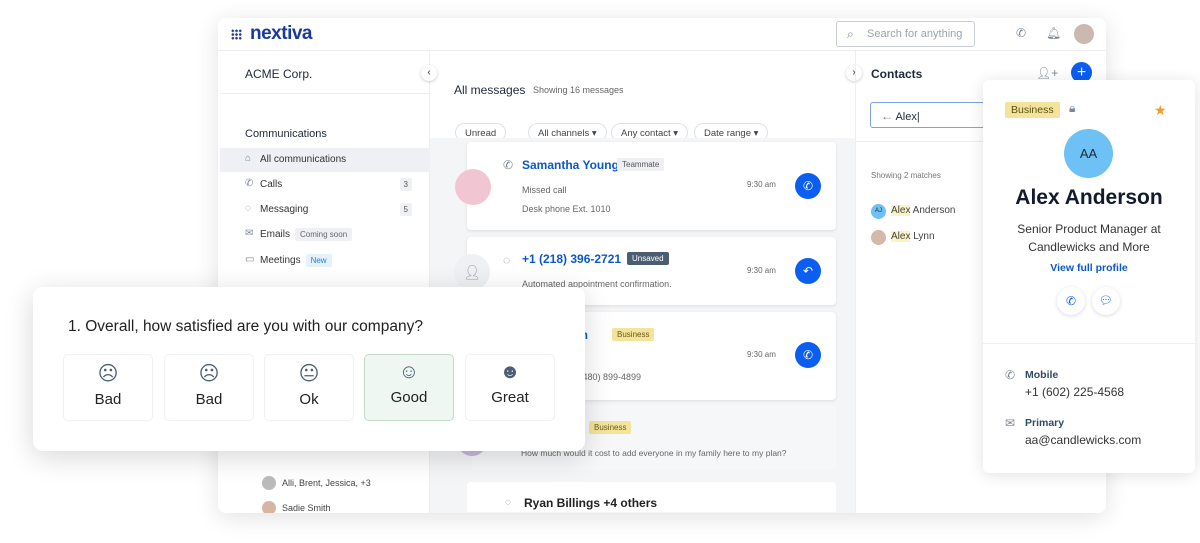 Image resolution: width=1200 pixels, height=543 pixels. Describe the element at coordinates (409, 397) in the screenshot. I see `label: Good` at that location.